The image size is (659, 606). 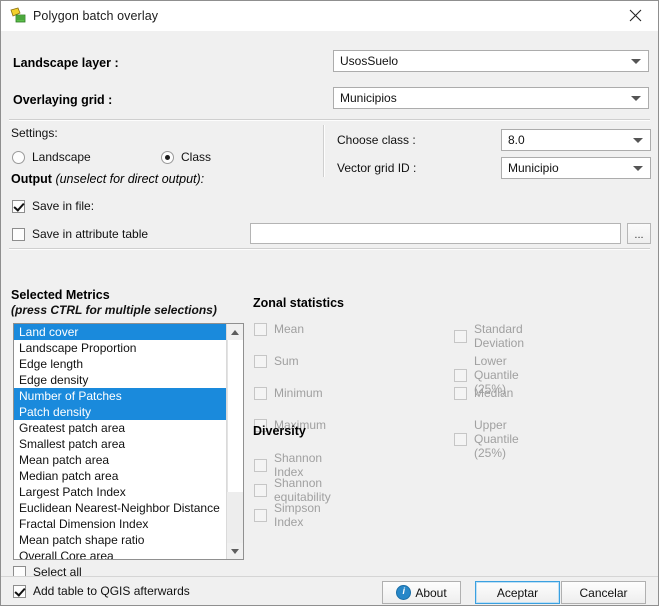 What do you see at coordinates (121, 460) in the screenshot?
I see `metric-list-item: Mean patch area` at bounding box center [121, 460].